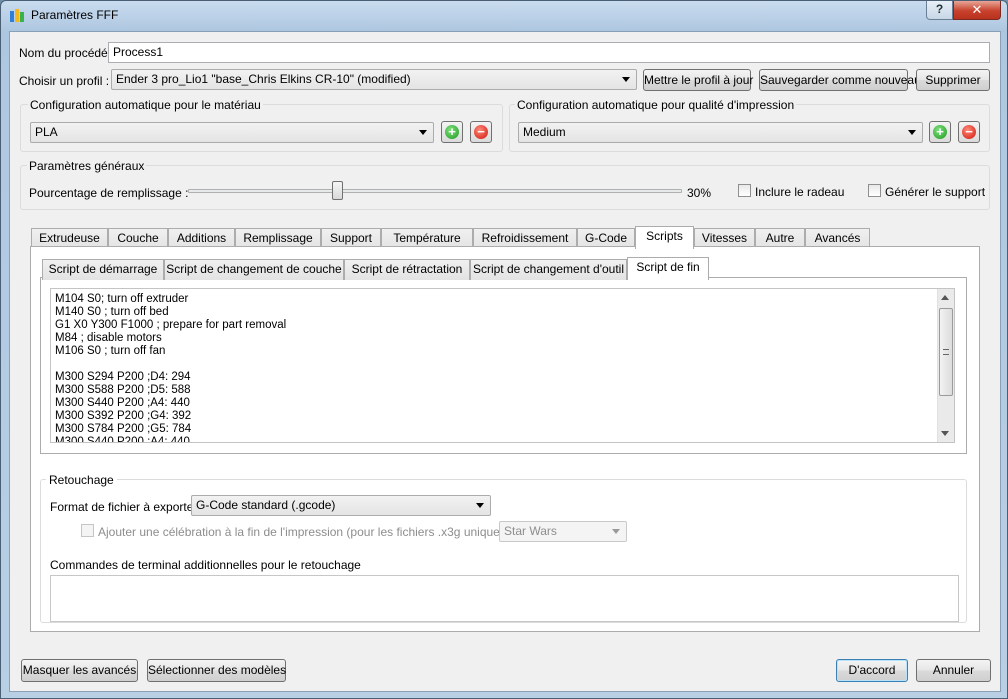  What do you see at coordinates (17, 15) in the screenshot?
I see `app-icon` at bounding box center [17, 15].